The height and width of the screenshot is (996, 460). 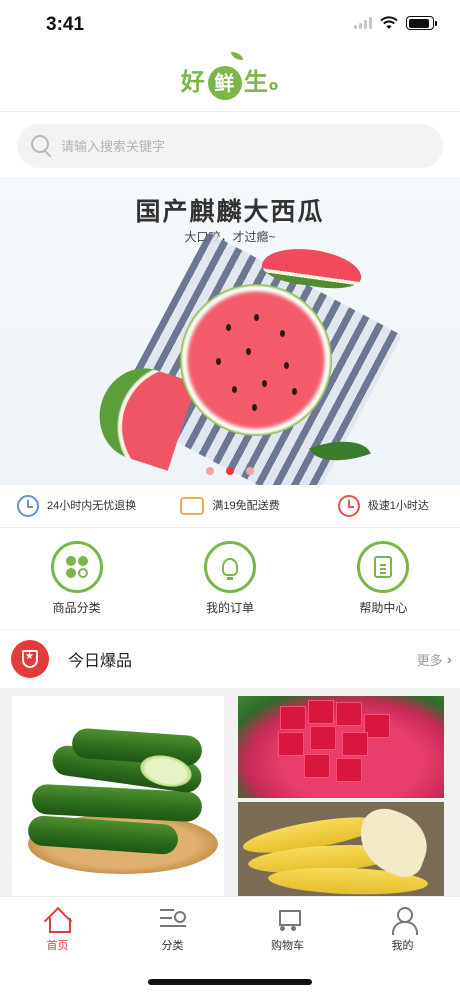 I want to click on service-item-delivery: 满19免配送费, so click(x=229, y=506).